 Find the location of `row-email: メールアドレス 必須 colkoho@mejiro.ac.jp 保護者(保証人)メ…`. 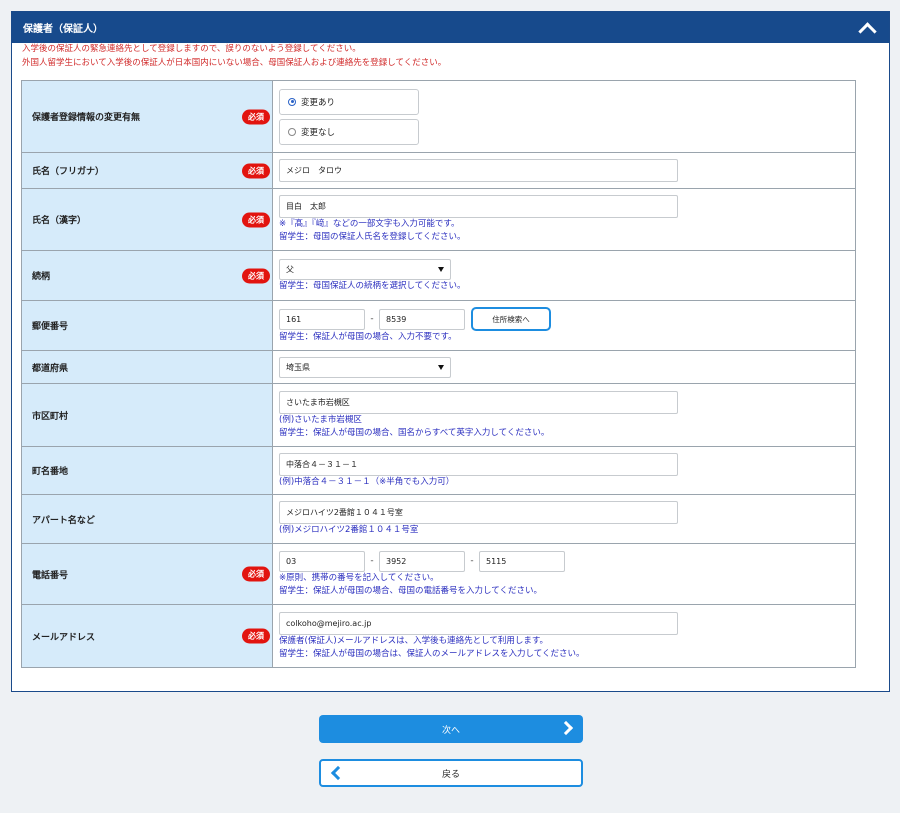

row-email: メールアドレス 必須 colkoho@mejiro.ac.jp 保護者(保証人)メ… is located at coordinates (438, 636).